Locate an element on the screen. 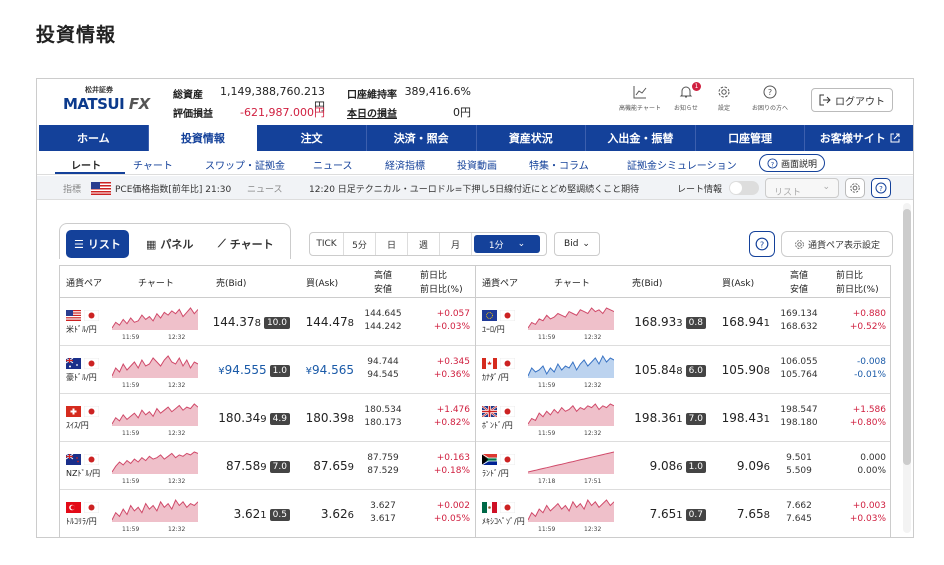  high-value: 169.134 is located at coordinates (799, 314).